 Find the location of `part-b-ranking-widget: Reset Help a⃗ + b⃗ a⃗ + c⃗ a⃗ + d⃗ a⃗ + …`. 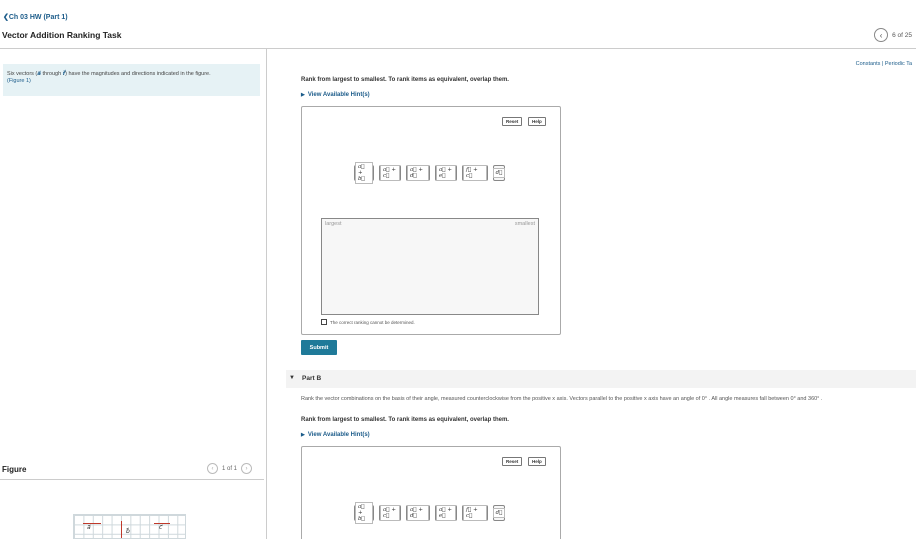

part-b-ranking-widget: Reset Help a⃗ + b⃗ a⃗ + c⃗ a⃗ + d⃗ a⃗ + … is located at coordinates (431, 492).